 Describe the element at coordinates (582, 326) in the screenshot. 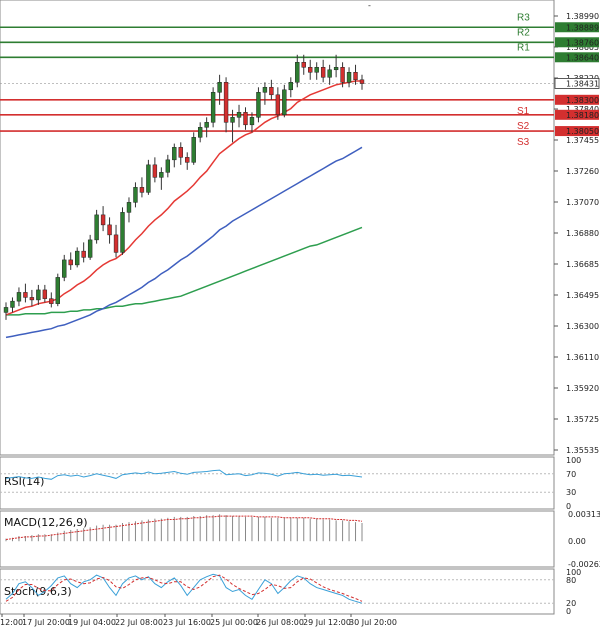

I see `price-tick-label: 1.36300` at that location.